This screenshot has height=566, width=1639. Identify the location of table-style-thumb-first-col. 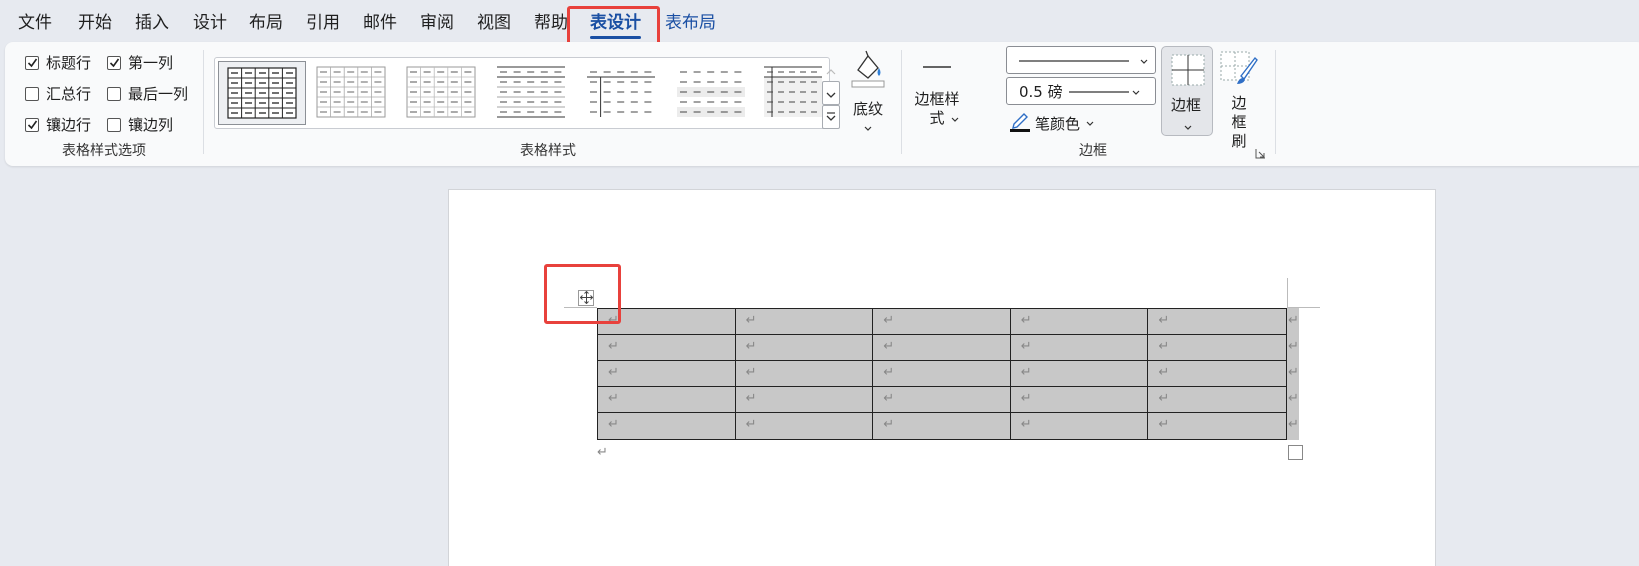
(622, 93).